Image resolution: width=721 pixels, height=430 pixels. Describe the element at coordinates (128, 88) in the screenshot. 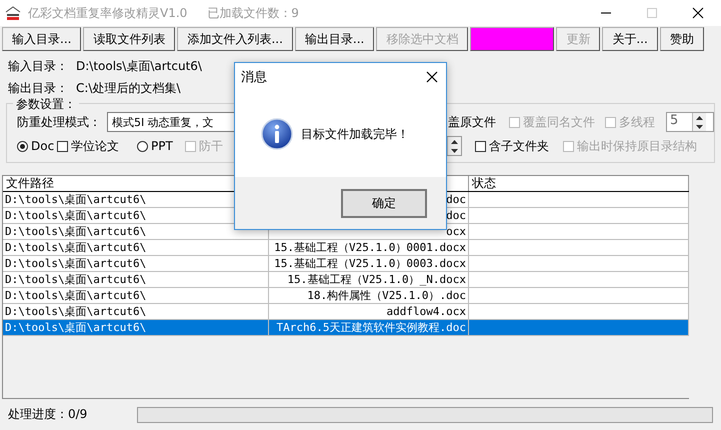

I see `path-value: C:\处理后的文档集\` at that location.